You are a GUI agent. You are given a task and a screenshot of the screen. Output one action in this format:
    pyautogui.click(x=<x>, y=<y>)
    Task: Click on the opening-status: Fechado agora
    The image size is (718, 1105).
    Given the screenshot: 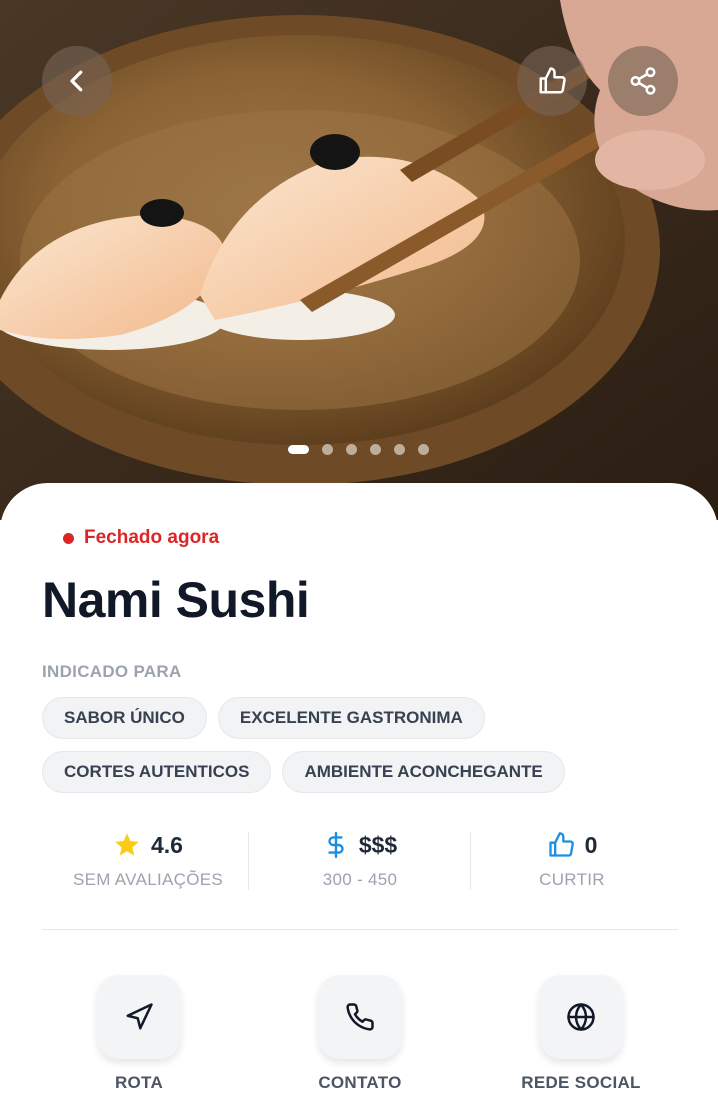 What is the action you would take?
    pyautogui.click(x=141, y=538)
    